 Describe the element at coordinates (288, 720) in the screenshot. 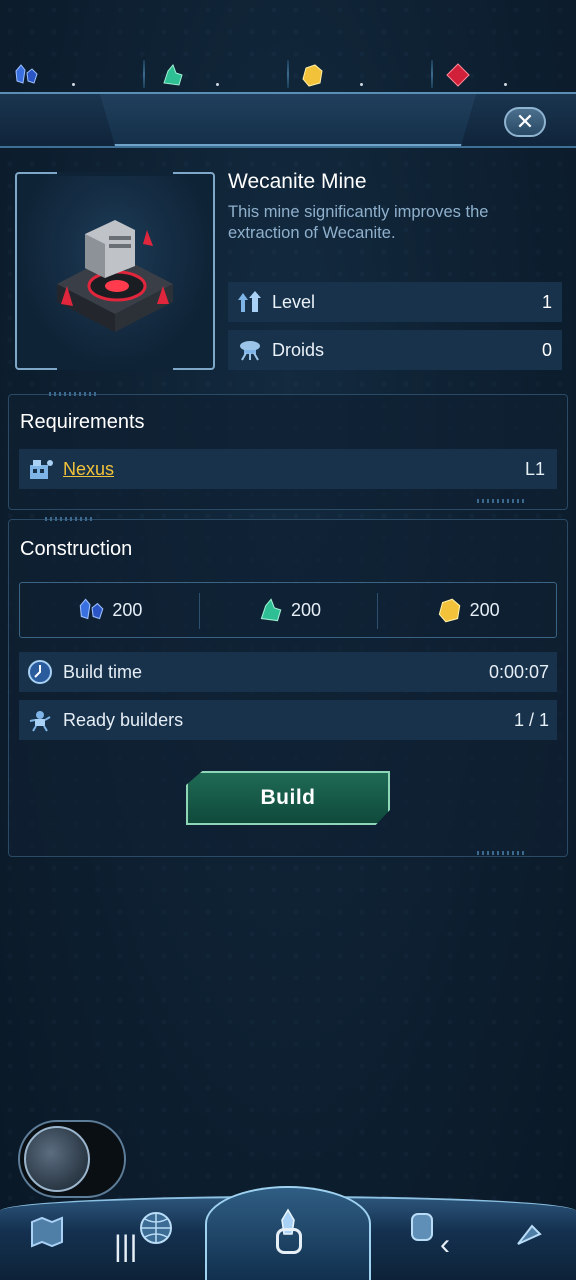

I see `builders-row: Ready builders 1 / 1` at that location.